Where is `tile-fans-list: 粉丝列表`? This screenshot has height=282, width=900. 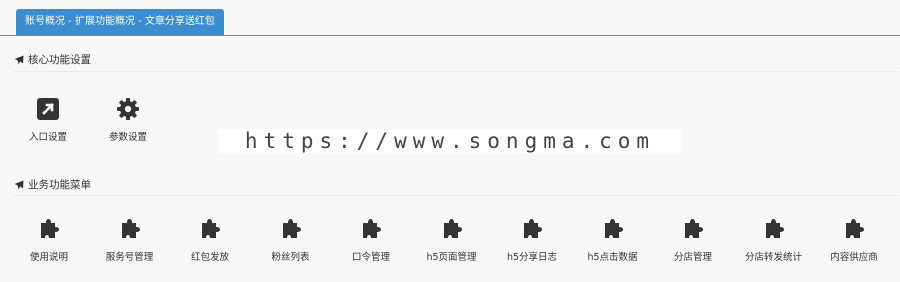 tile-fans-list: 粉丝列表 is located at coordinates (291, 240).